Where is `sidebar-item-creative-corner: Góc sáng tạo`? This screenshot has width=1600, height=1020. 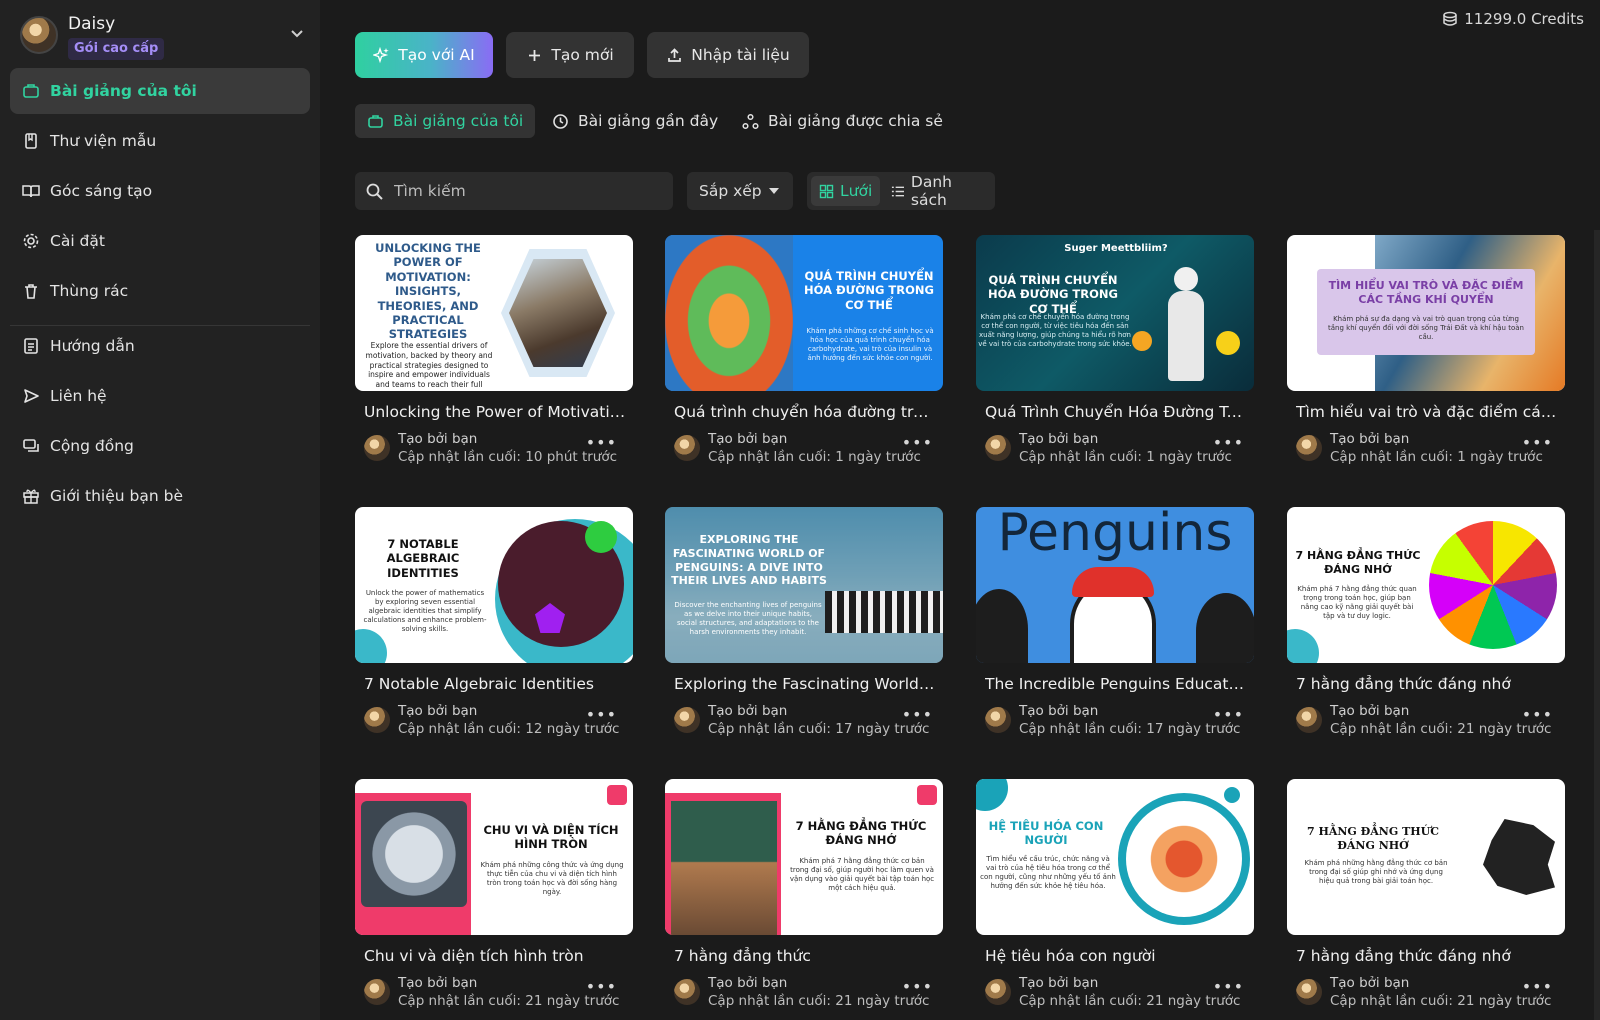
sidebar-item-creative-corner: Góc sáng tạo is located at coordinates (160, 191).